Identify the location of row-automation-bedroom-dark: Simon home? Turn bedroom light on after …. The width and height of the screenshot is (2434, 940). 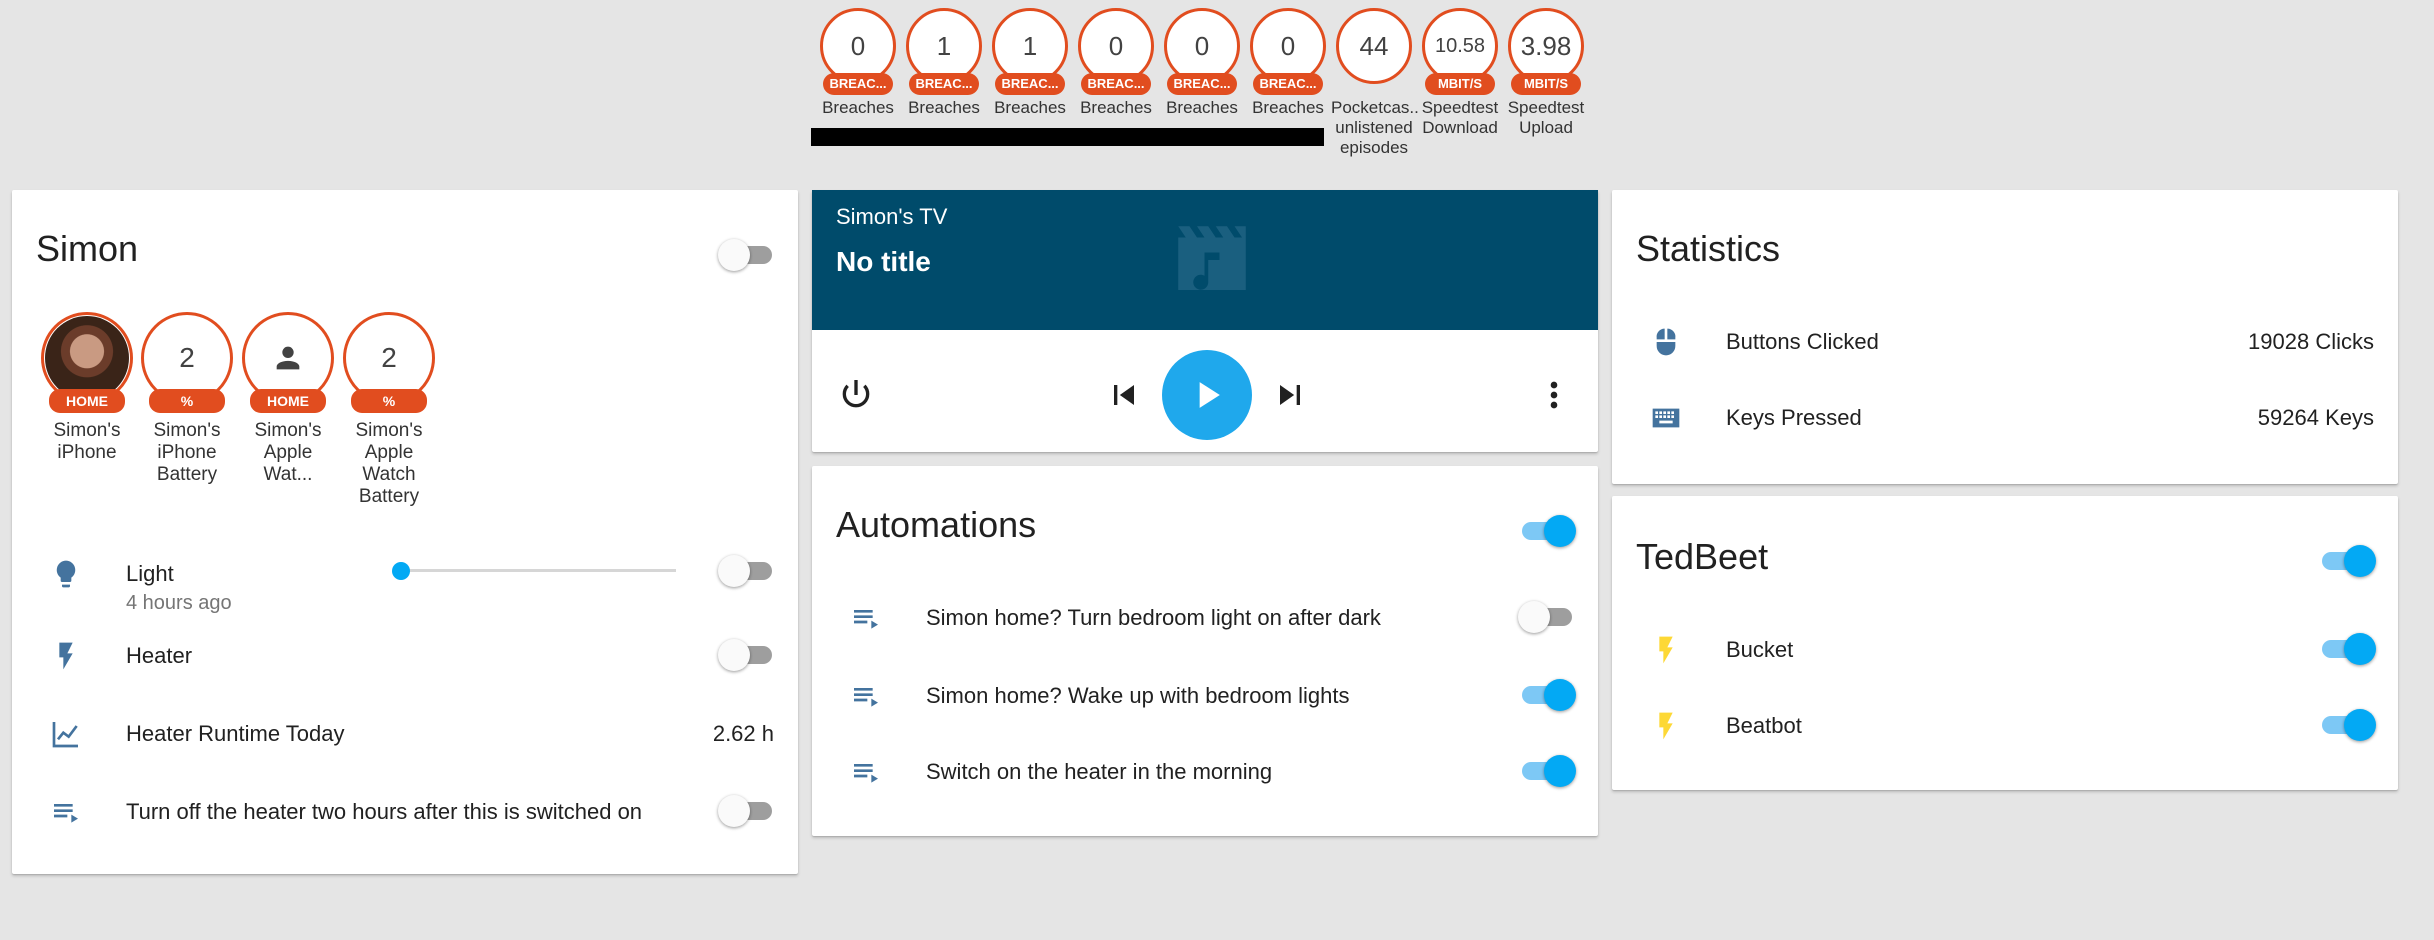
(1205, 617).